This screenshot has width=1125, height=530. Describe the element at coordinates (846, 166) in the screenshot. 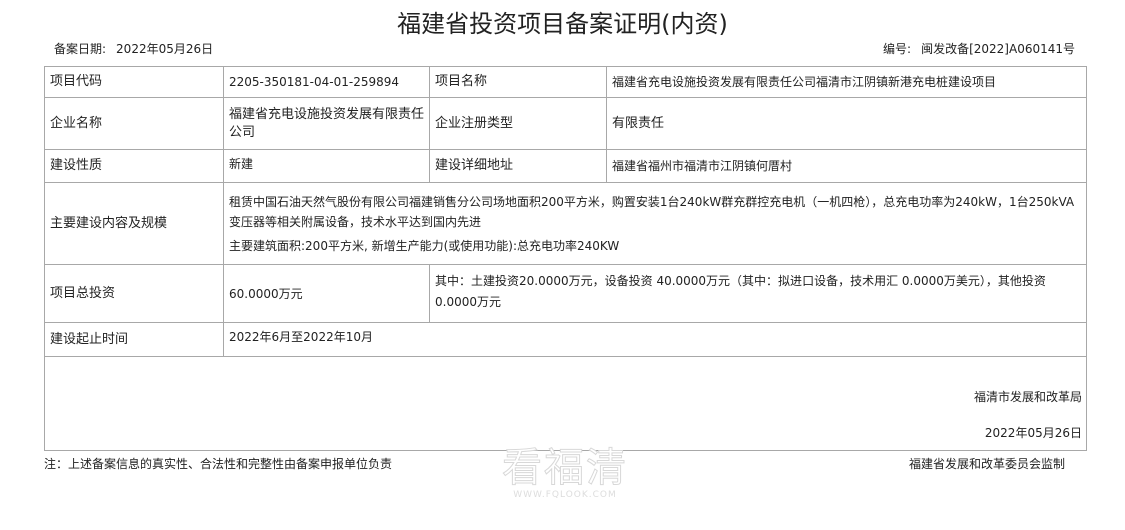

I see `address-value: 福建省福州市福清市江阴镇何厝村` at that location.